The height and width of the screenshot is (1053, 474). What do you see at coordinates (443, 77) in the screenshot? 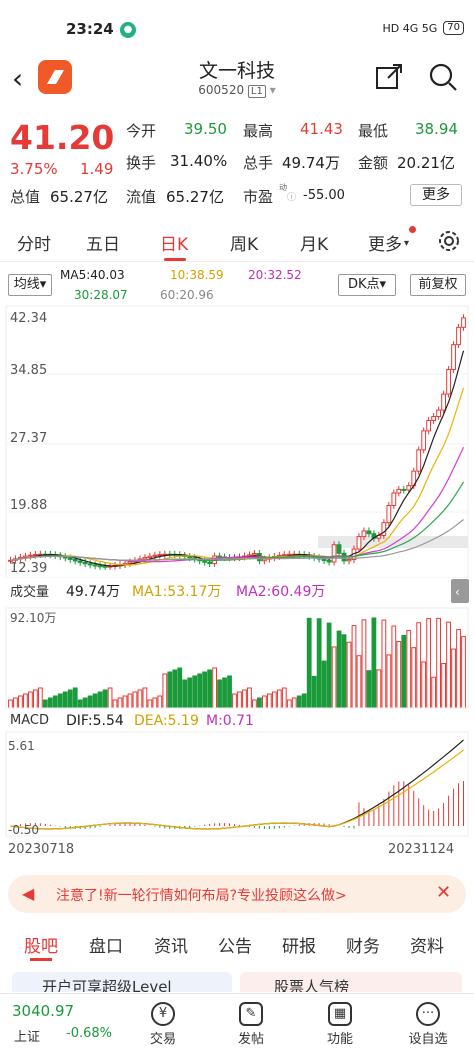
I see `search-icon` at bounding box center [443, 77].